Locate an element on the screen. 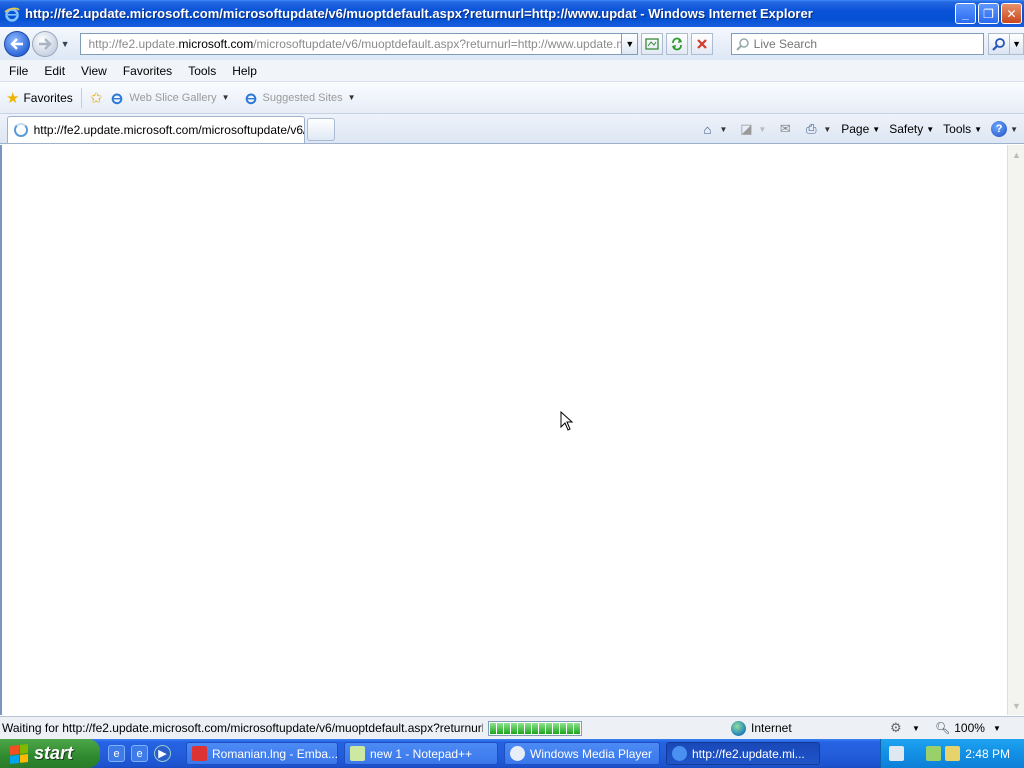  safety-menu: Safety ▼ is located at coordinates (911, 129).